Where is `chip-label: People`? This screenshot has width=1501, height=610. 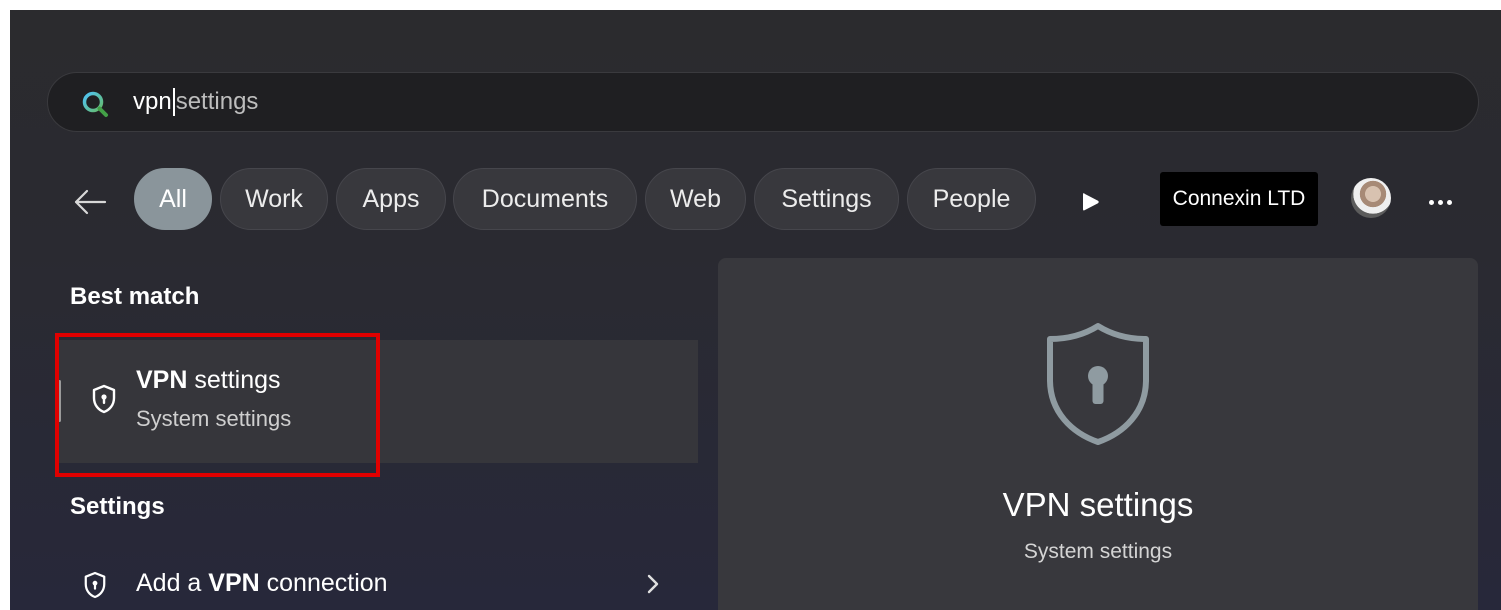
chip-label: People is located at coordinates (971, 198).